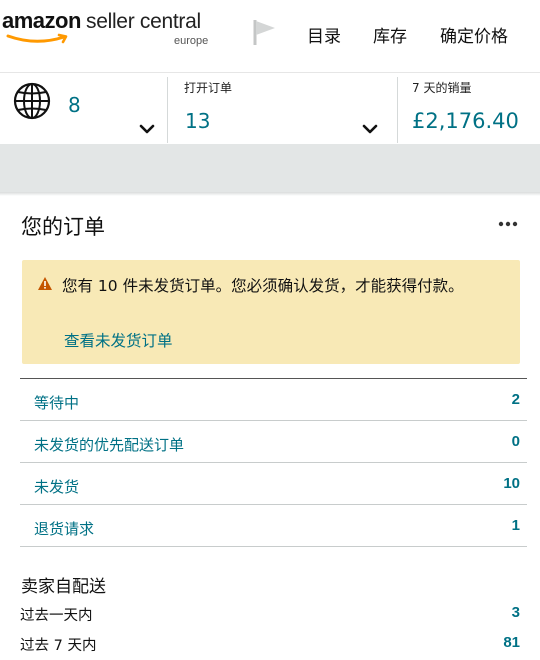 This screenshot has width=540, height=660. Describe the element at coordinates (270, 168) in the screenshot. I see `page-band` at that location.